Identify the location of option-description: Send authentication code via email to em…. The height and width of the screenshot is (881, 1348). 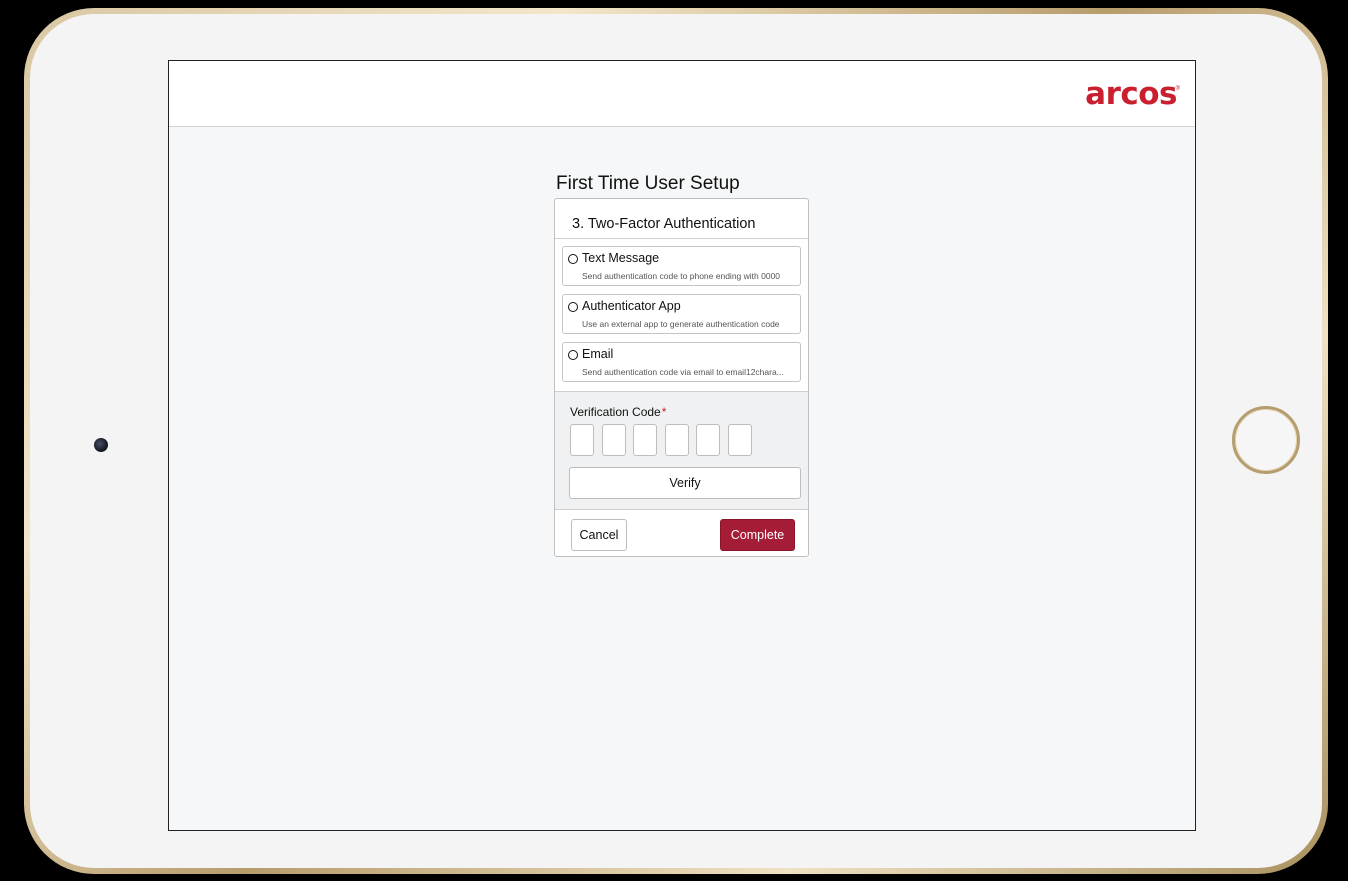
(683, 372).